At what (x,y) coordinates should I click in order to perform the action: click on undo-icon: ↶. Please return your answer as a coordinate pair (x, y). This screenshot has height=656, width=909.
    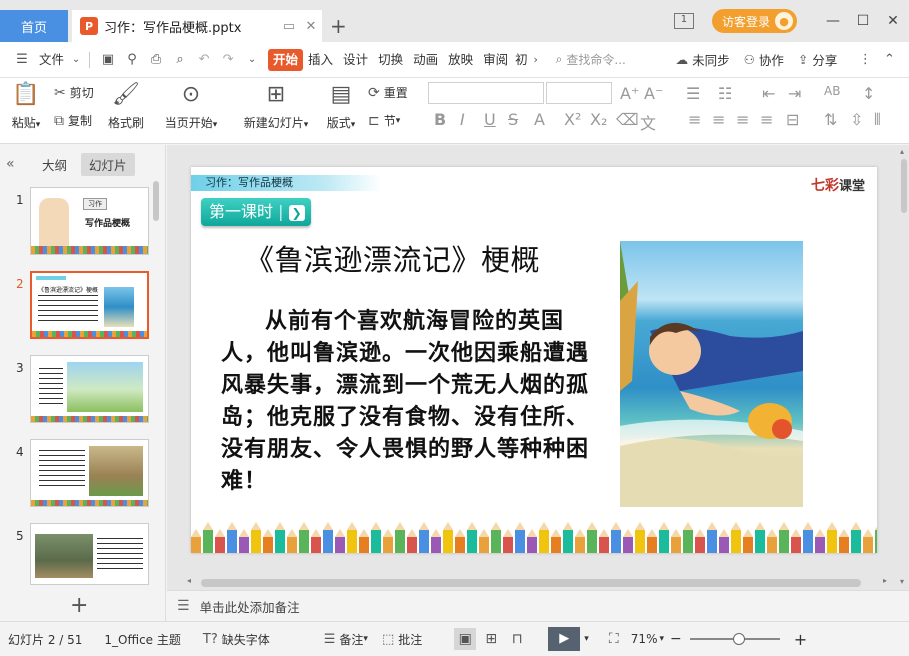
    Looking at the image, I should click on (204, 59).